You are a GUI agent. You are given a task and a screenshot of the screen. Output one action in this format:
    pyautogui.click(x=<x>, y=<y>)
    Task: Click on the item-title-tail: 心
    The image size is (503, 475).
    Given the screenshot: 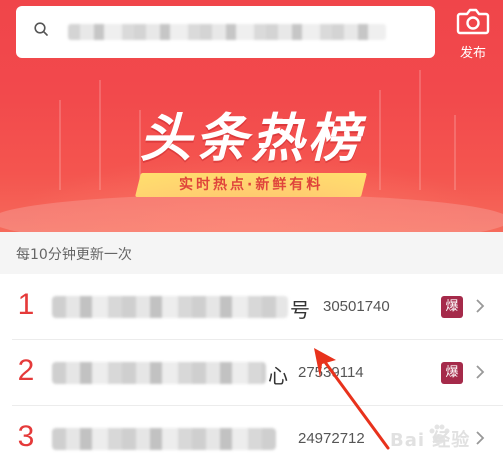 What is the action you would take?
    pyautogui.click(x=278, y=376)
    